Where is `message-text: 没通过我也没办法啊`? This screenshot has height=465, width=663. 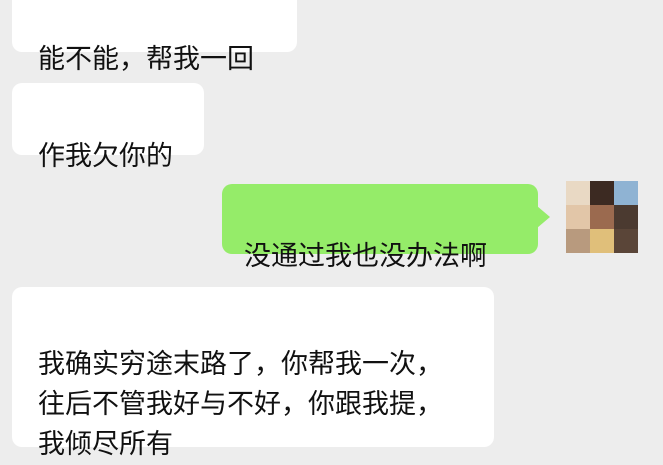
message-text: 没通过我也没办法啊 is located at coordinates (365, 256).